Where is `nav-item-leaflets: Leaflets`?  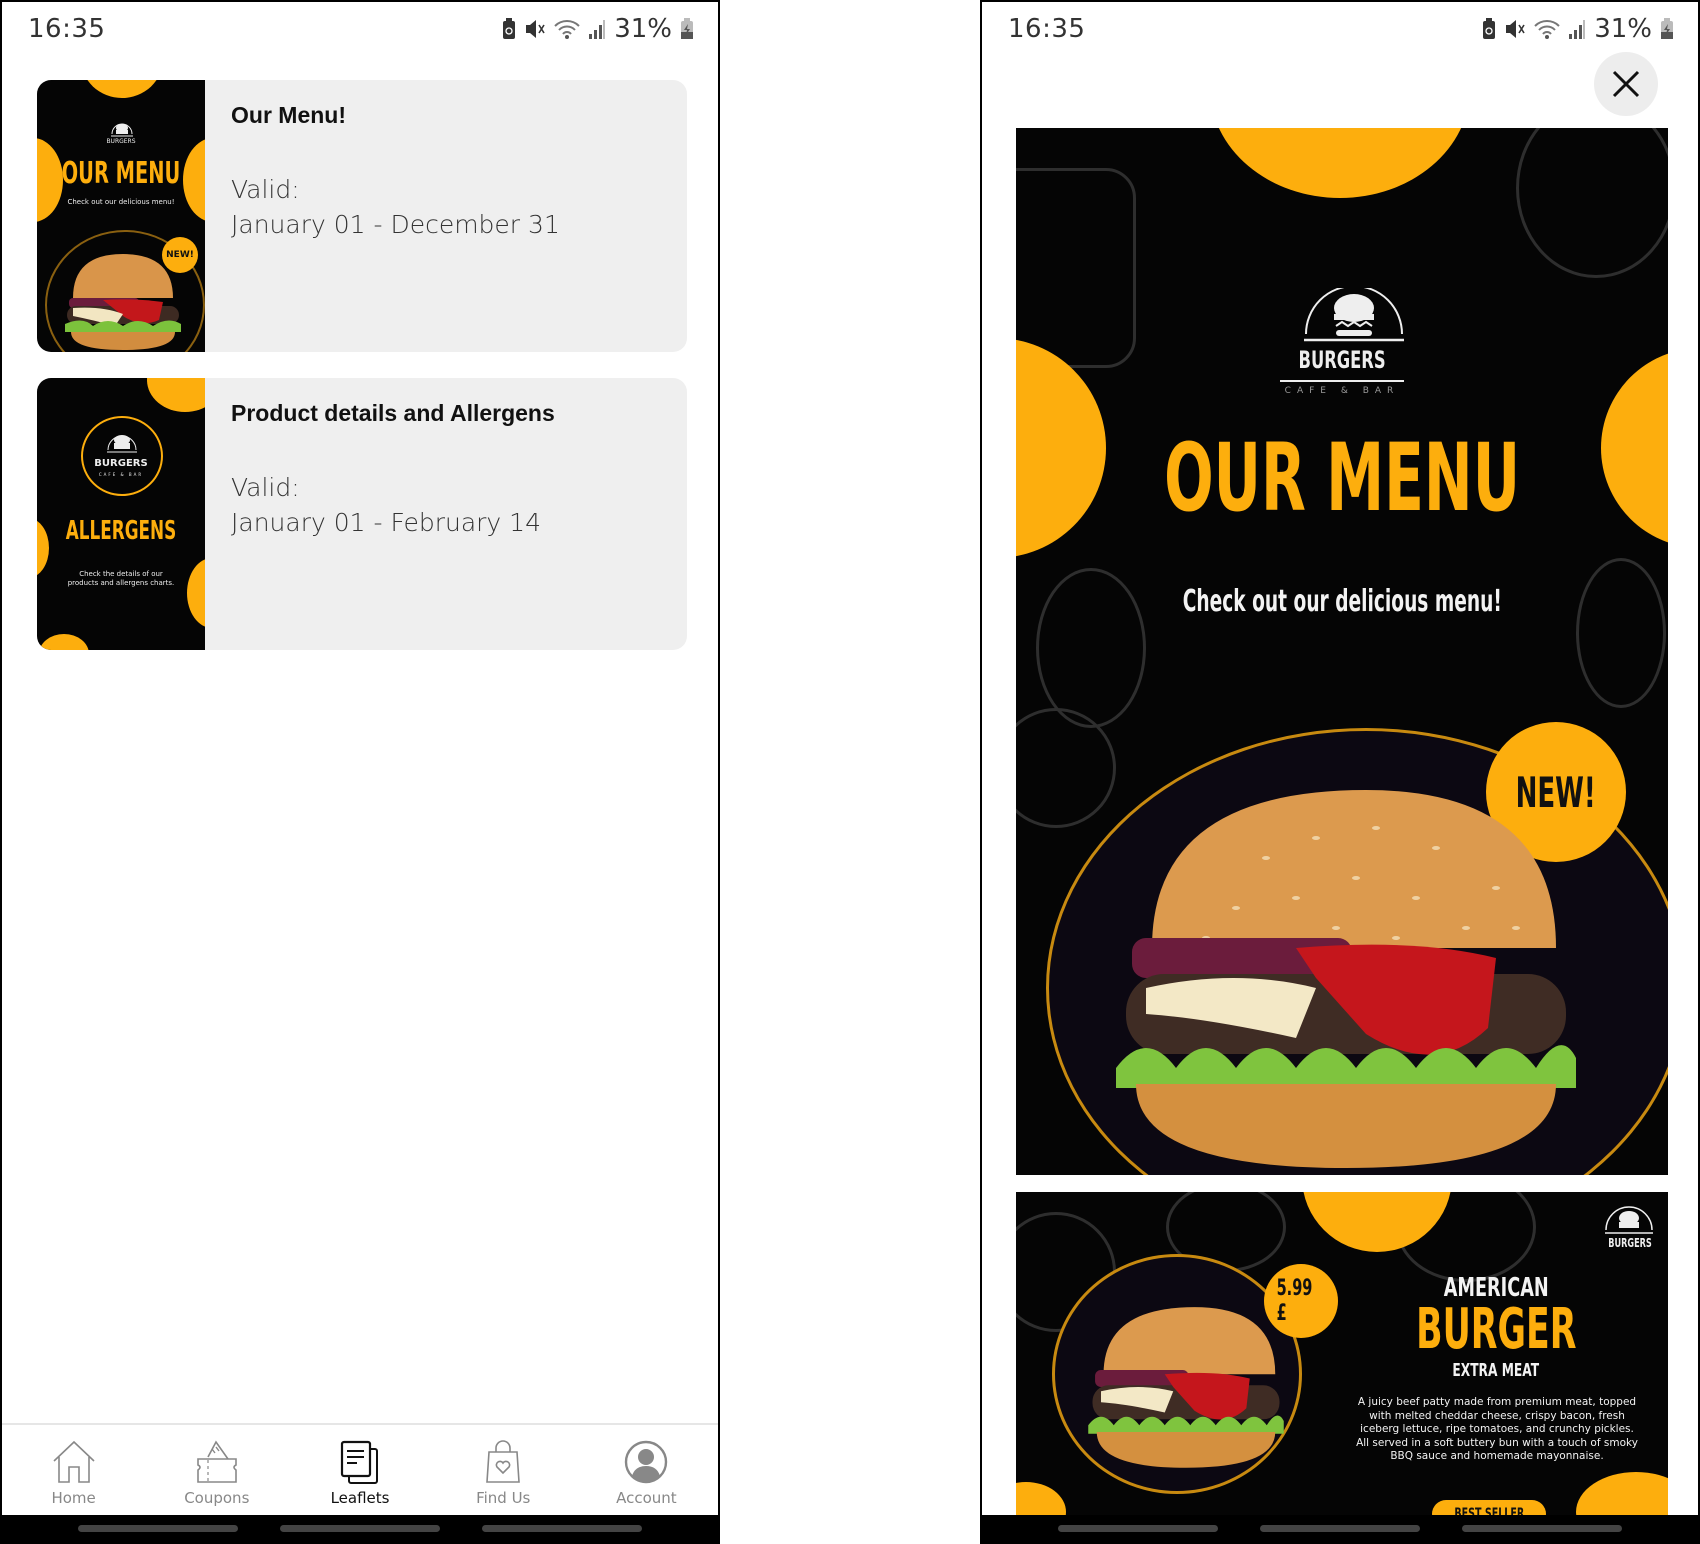
nav-item-leaflets: Leaflets is located at coordinates (359, 1472).